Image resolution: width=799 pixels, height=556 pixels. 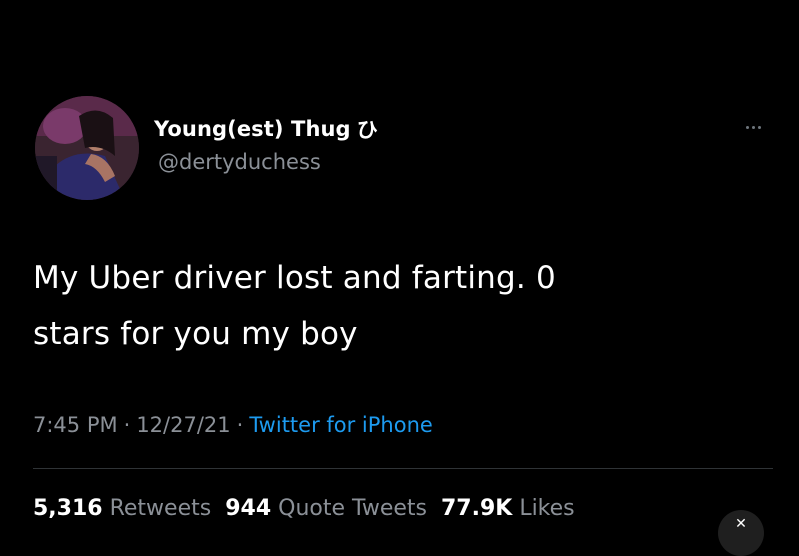 I want to click on likes-stat: 77.9K Likes, so click(x=508, y=508).